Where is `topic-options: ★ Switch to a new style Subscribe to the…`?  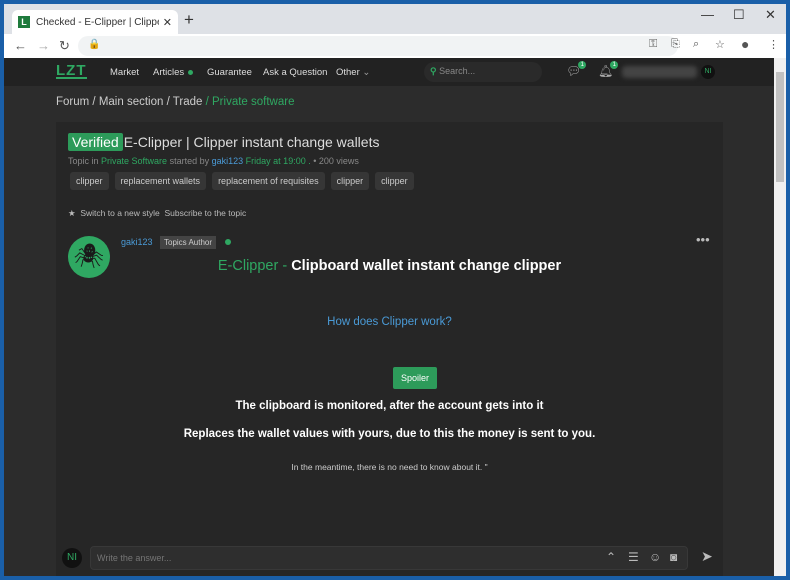
topic-options: ★ Switch to a new style Subscribe to the… is located at coordinates (157, 213).